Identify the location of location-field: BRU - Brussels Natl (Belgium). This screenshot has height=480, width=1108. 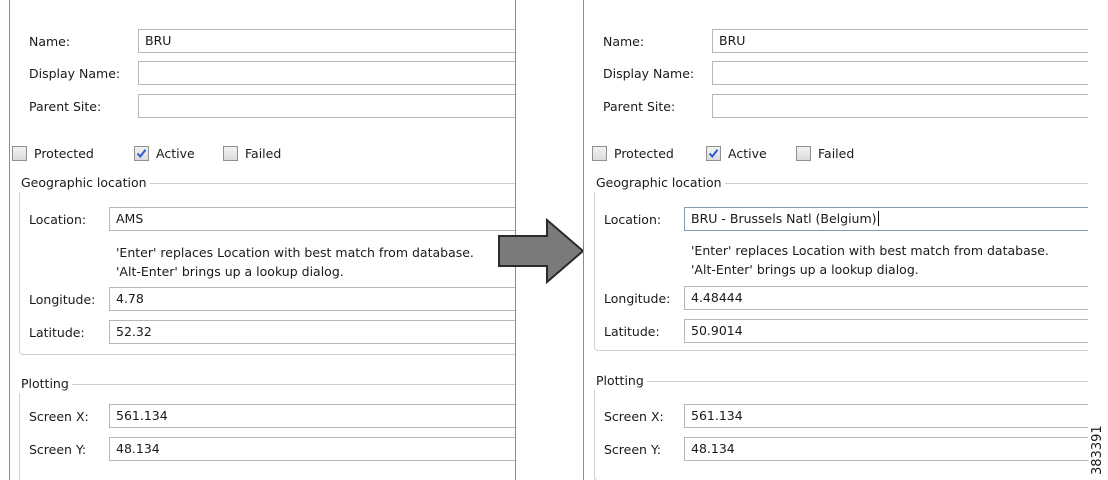
(886, 219).